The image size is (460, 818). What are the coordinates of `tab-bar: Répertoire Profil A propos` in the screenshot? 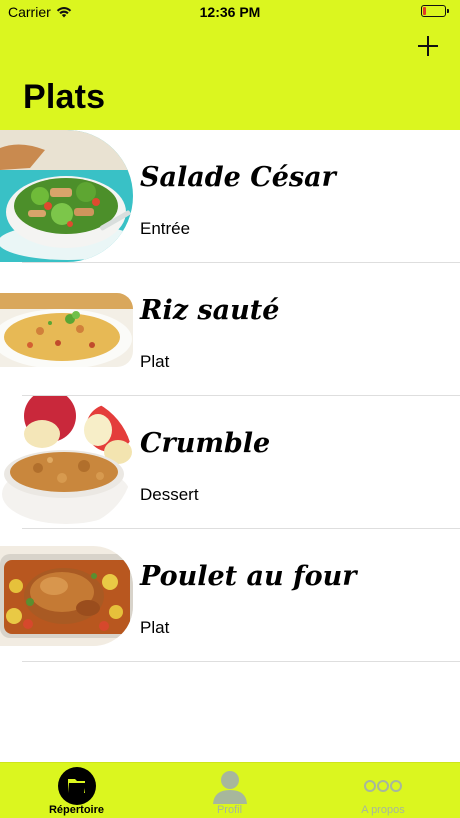 It's located at (230, 790).